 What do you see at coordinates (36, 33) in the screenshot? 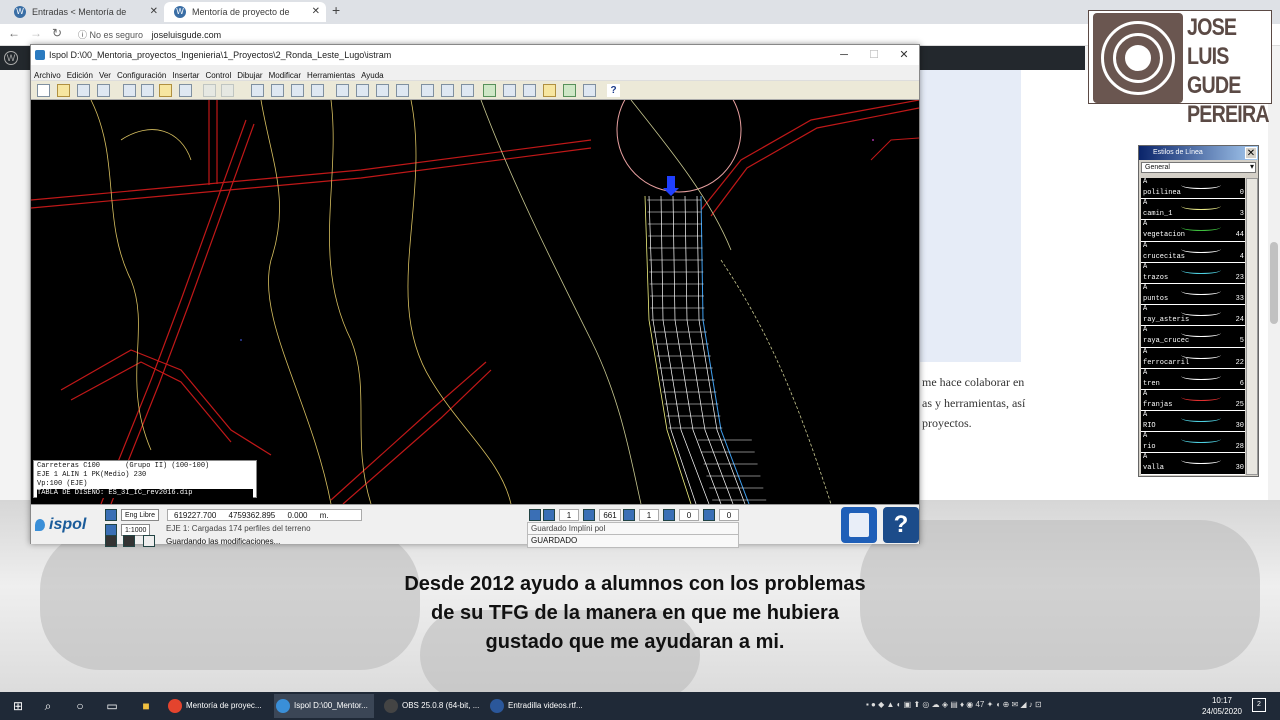
I see `forward-icon: →` at bounding box center [36, 33].